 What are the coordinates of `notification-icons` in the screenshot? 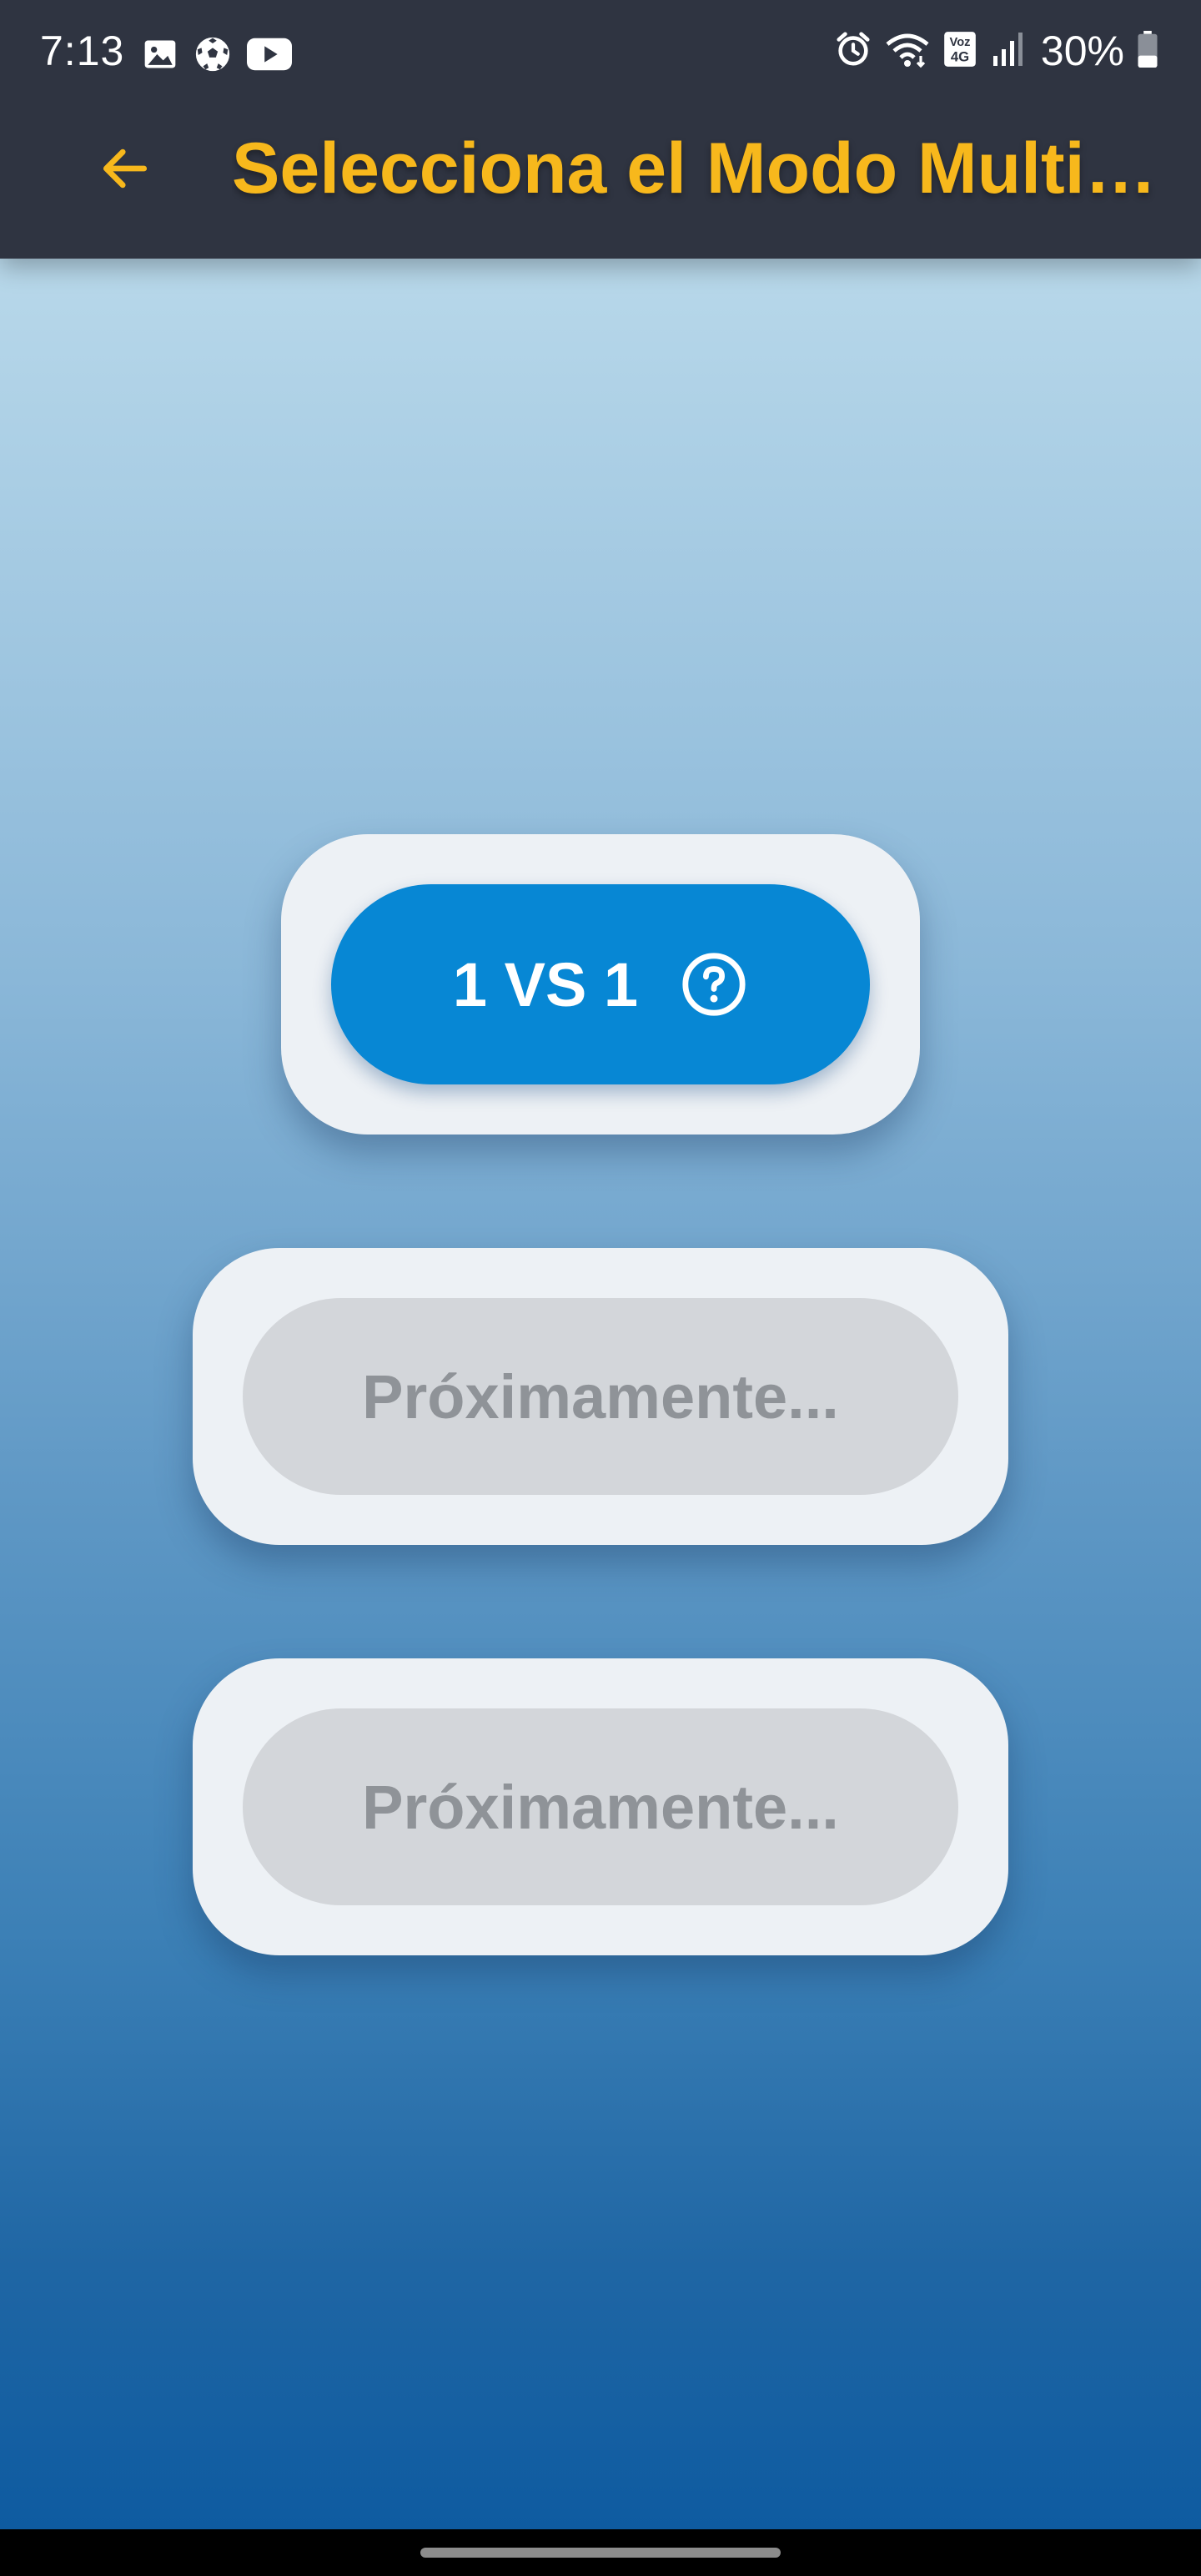 It's located at (217, 56).